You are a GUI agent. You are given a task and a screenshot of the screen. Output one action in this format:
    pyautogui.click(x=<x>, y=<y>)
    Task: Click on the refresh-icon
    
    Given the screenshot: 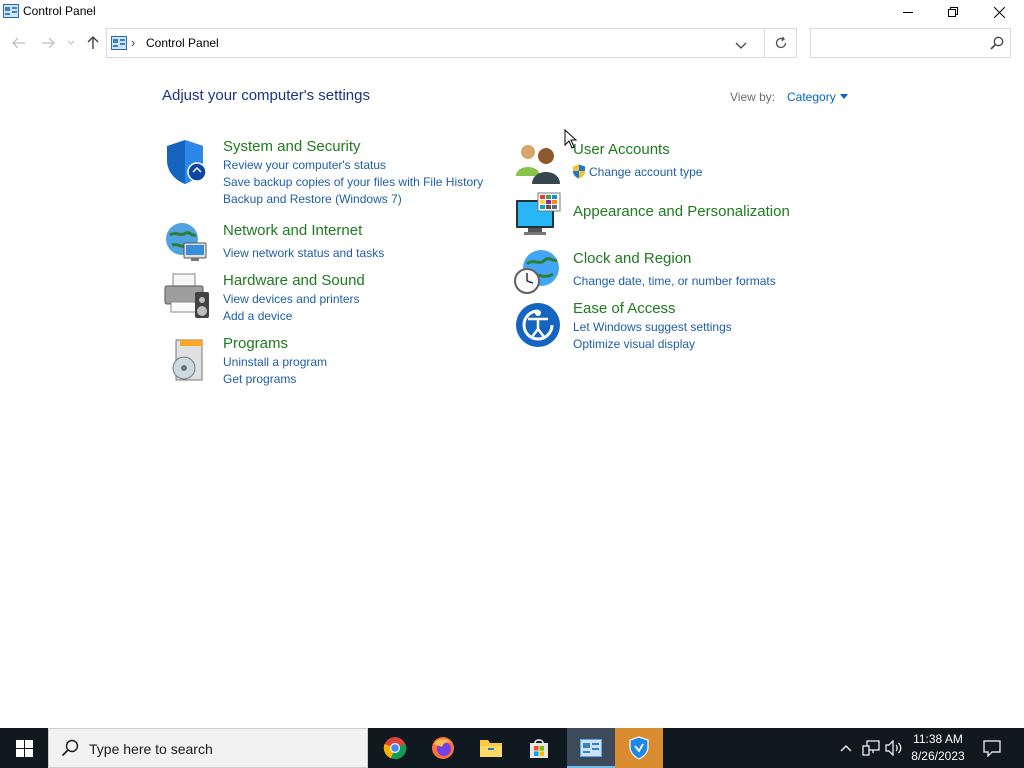 What is the action you would take?
    pyautogui.click(x=780, y=42)
    